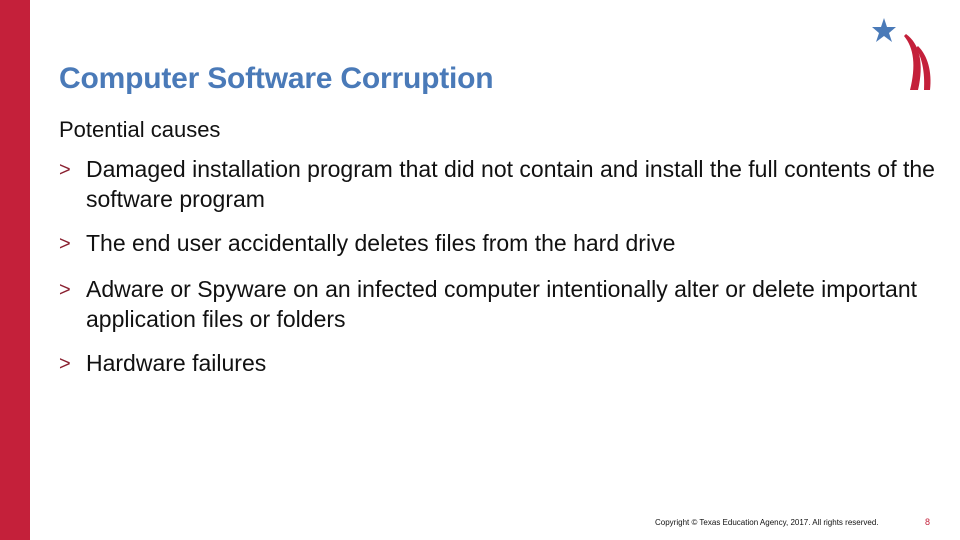  Describe the element at coordinates (176, 363) in the screenshot. I see `bullet-text: Hardware failures` at that location.